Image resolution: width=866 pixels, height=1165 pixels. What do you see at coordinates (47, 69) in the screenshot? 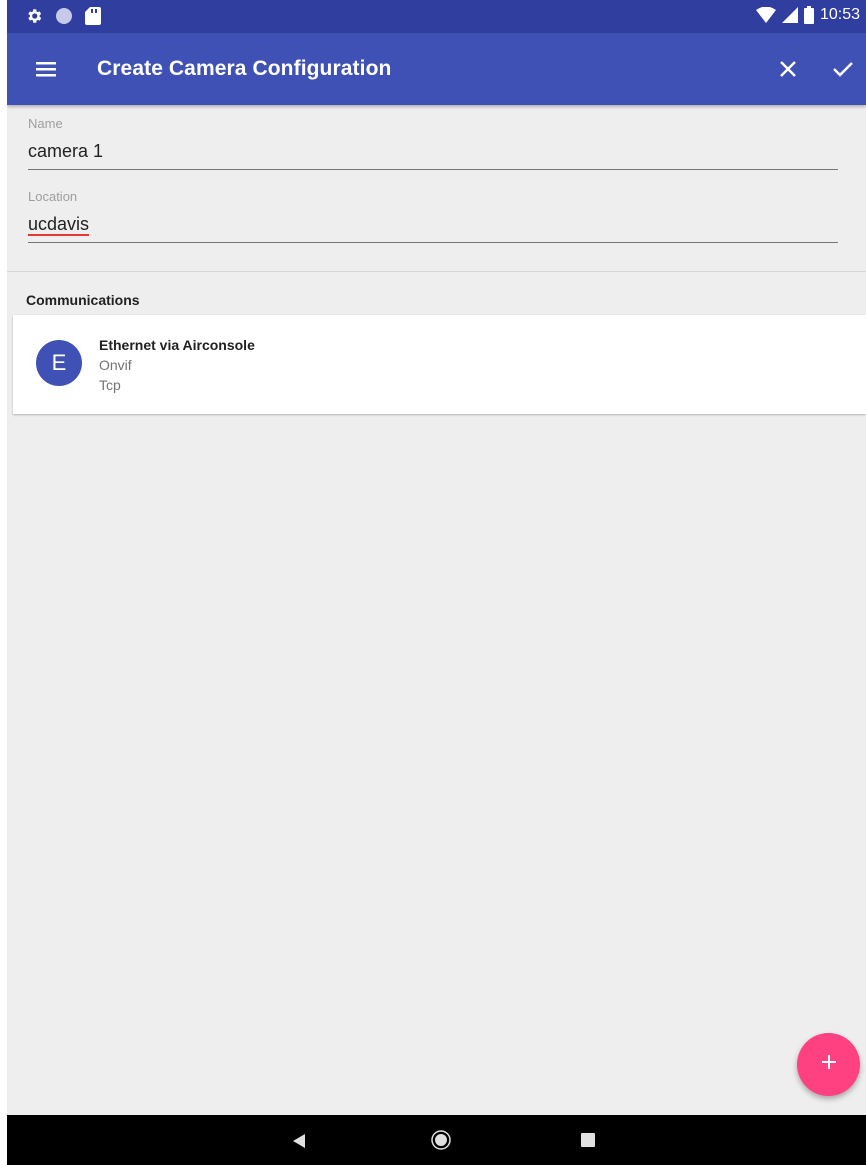
I see `menu-icon` at bounding box center [47, 69].